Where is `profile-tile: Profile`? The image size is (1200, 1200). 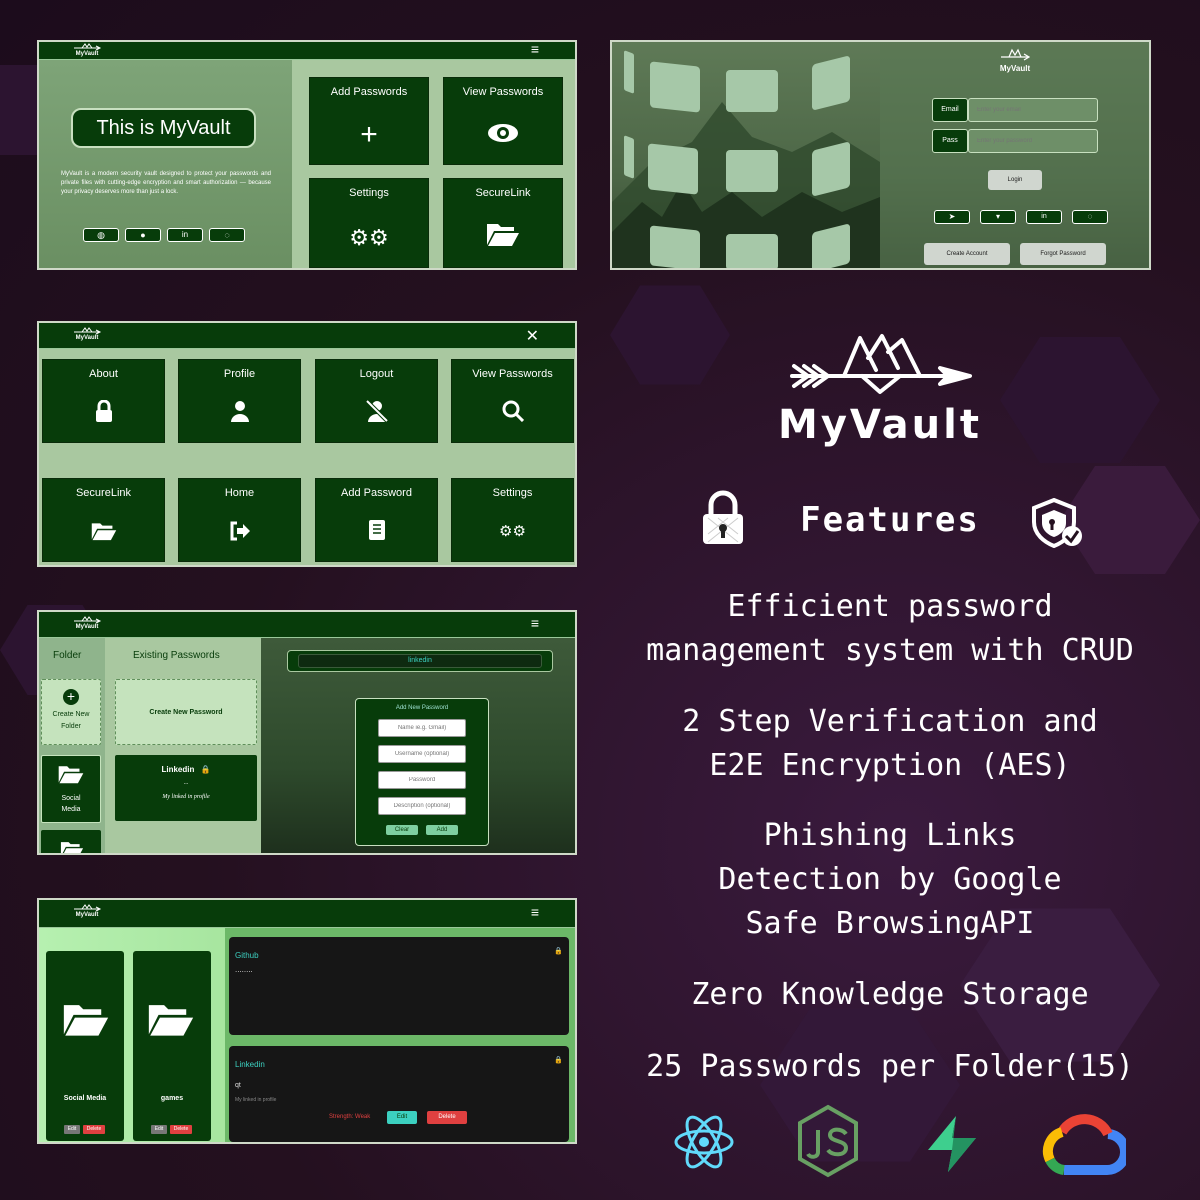
profile-tile: Profile is located at coordinates (239, 401).